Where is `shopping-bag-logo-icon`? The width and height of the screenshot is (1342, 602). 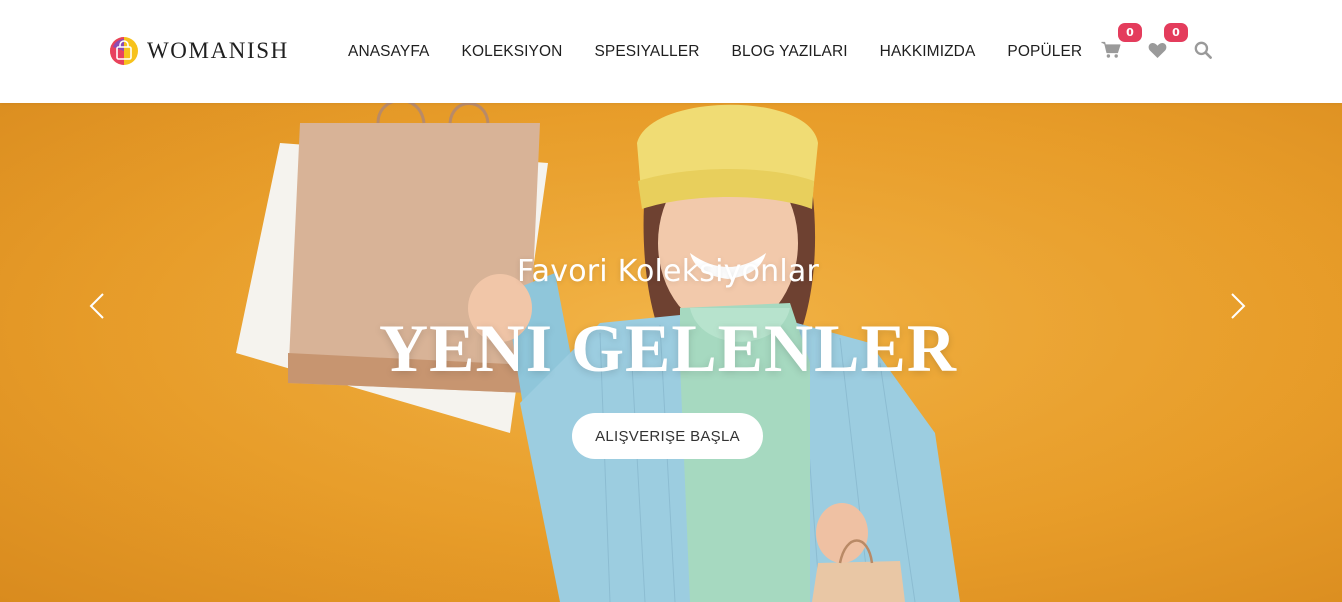 shopping-bag-logo-icon is located at coordinates (124, 51).